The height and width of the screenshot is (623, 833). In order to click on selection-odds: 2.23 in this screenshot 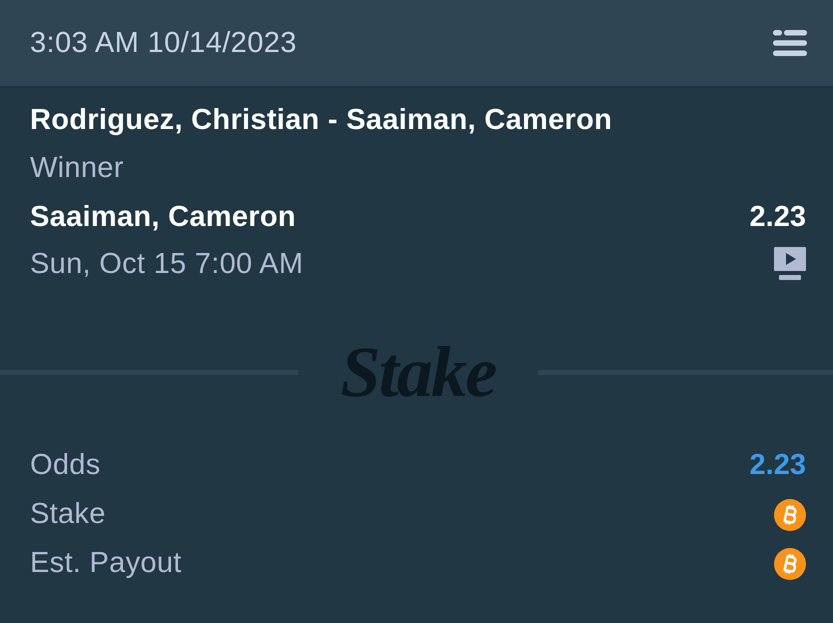, I will do `click(778, 217)`.